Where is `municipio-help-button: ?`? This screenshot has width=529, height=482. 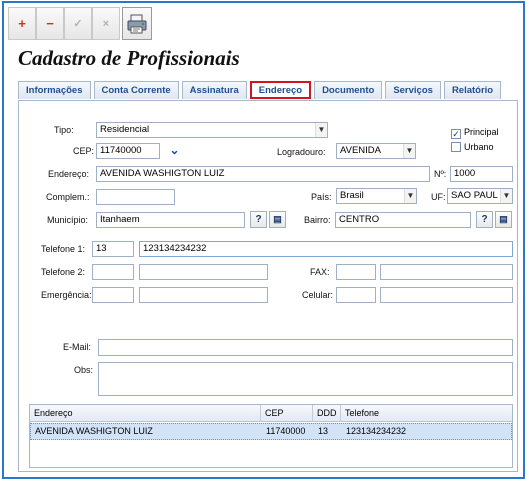 municipio-help-button: ? is located at coordinates (258, 219).